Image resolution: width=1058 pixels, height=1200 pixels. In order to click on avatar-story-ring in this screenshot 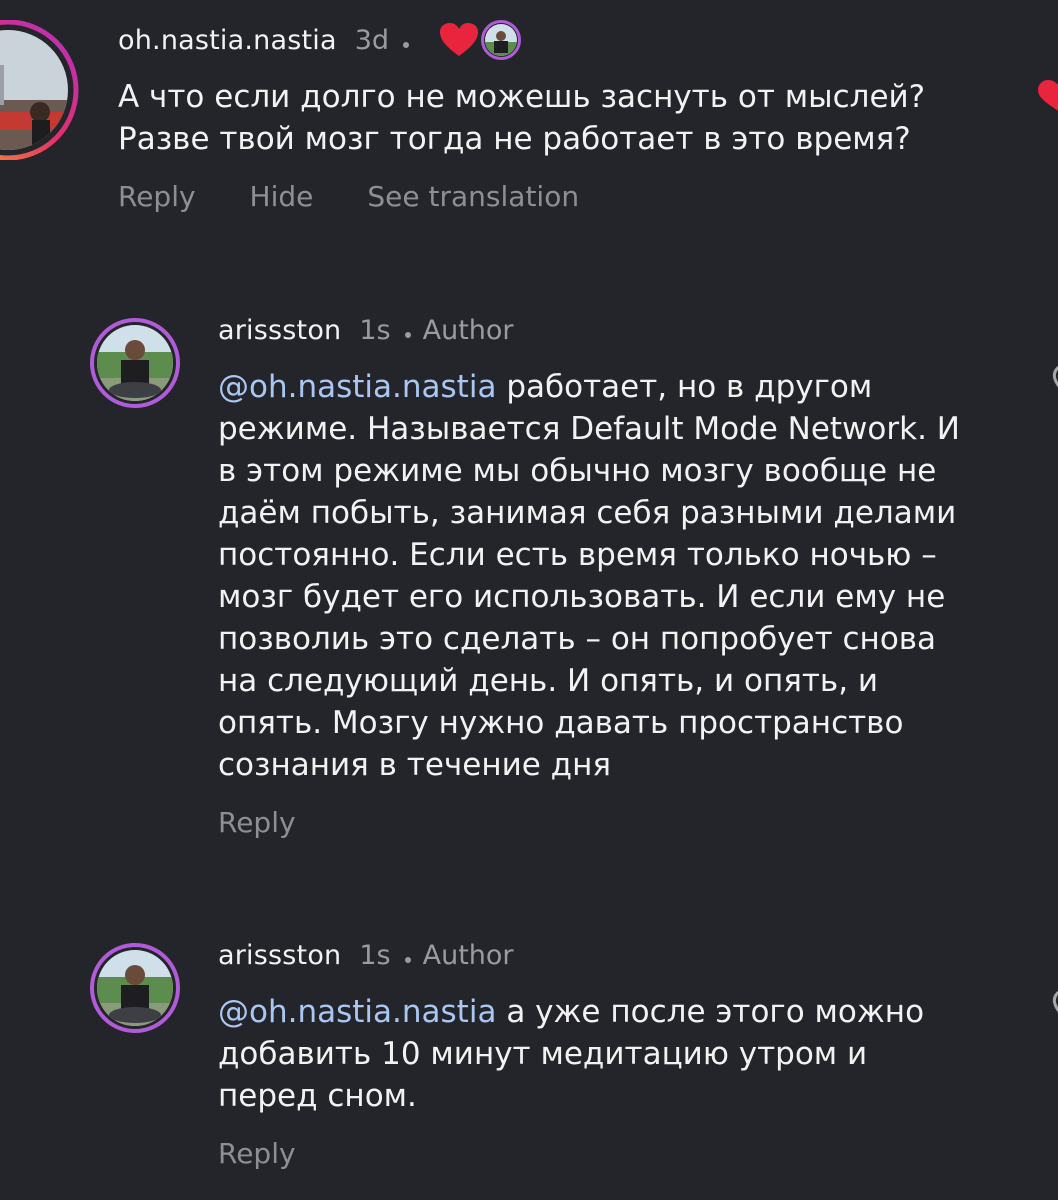, I will do `click(39, 90)`.